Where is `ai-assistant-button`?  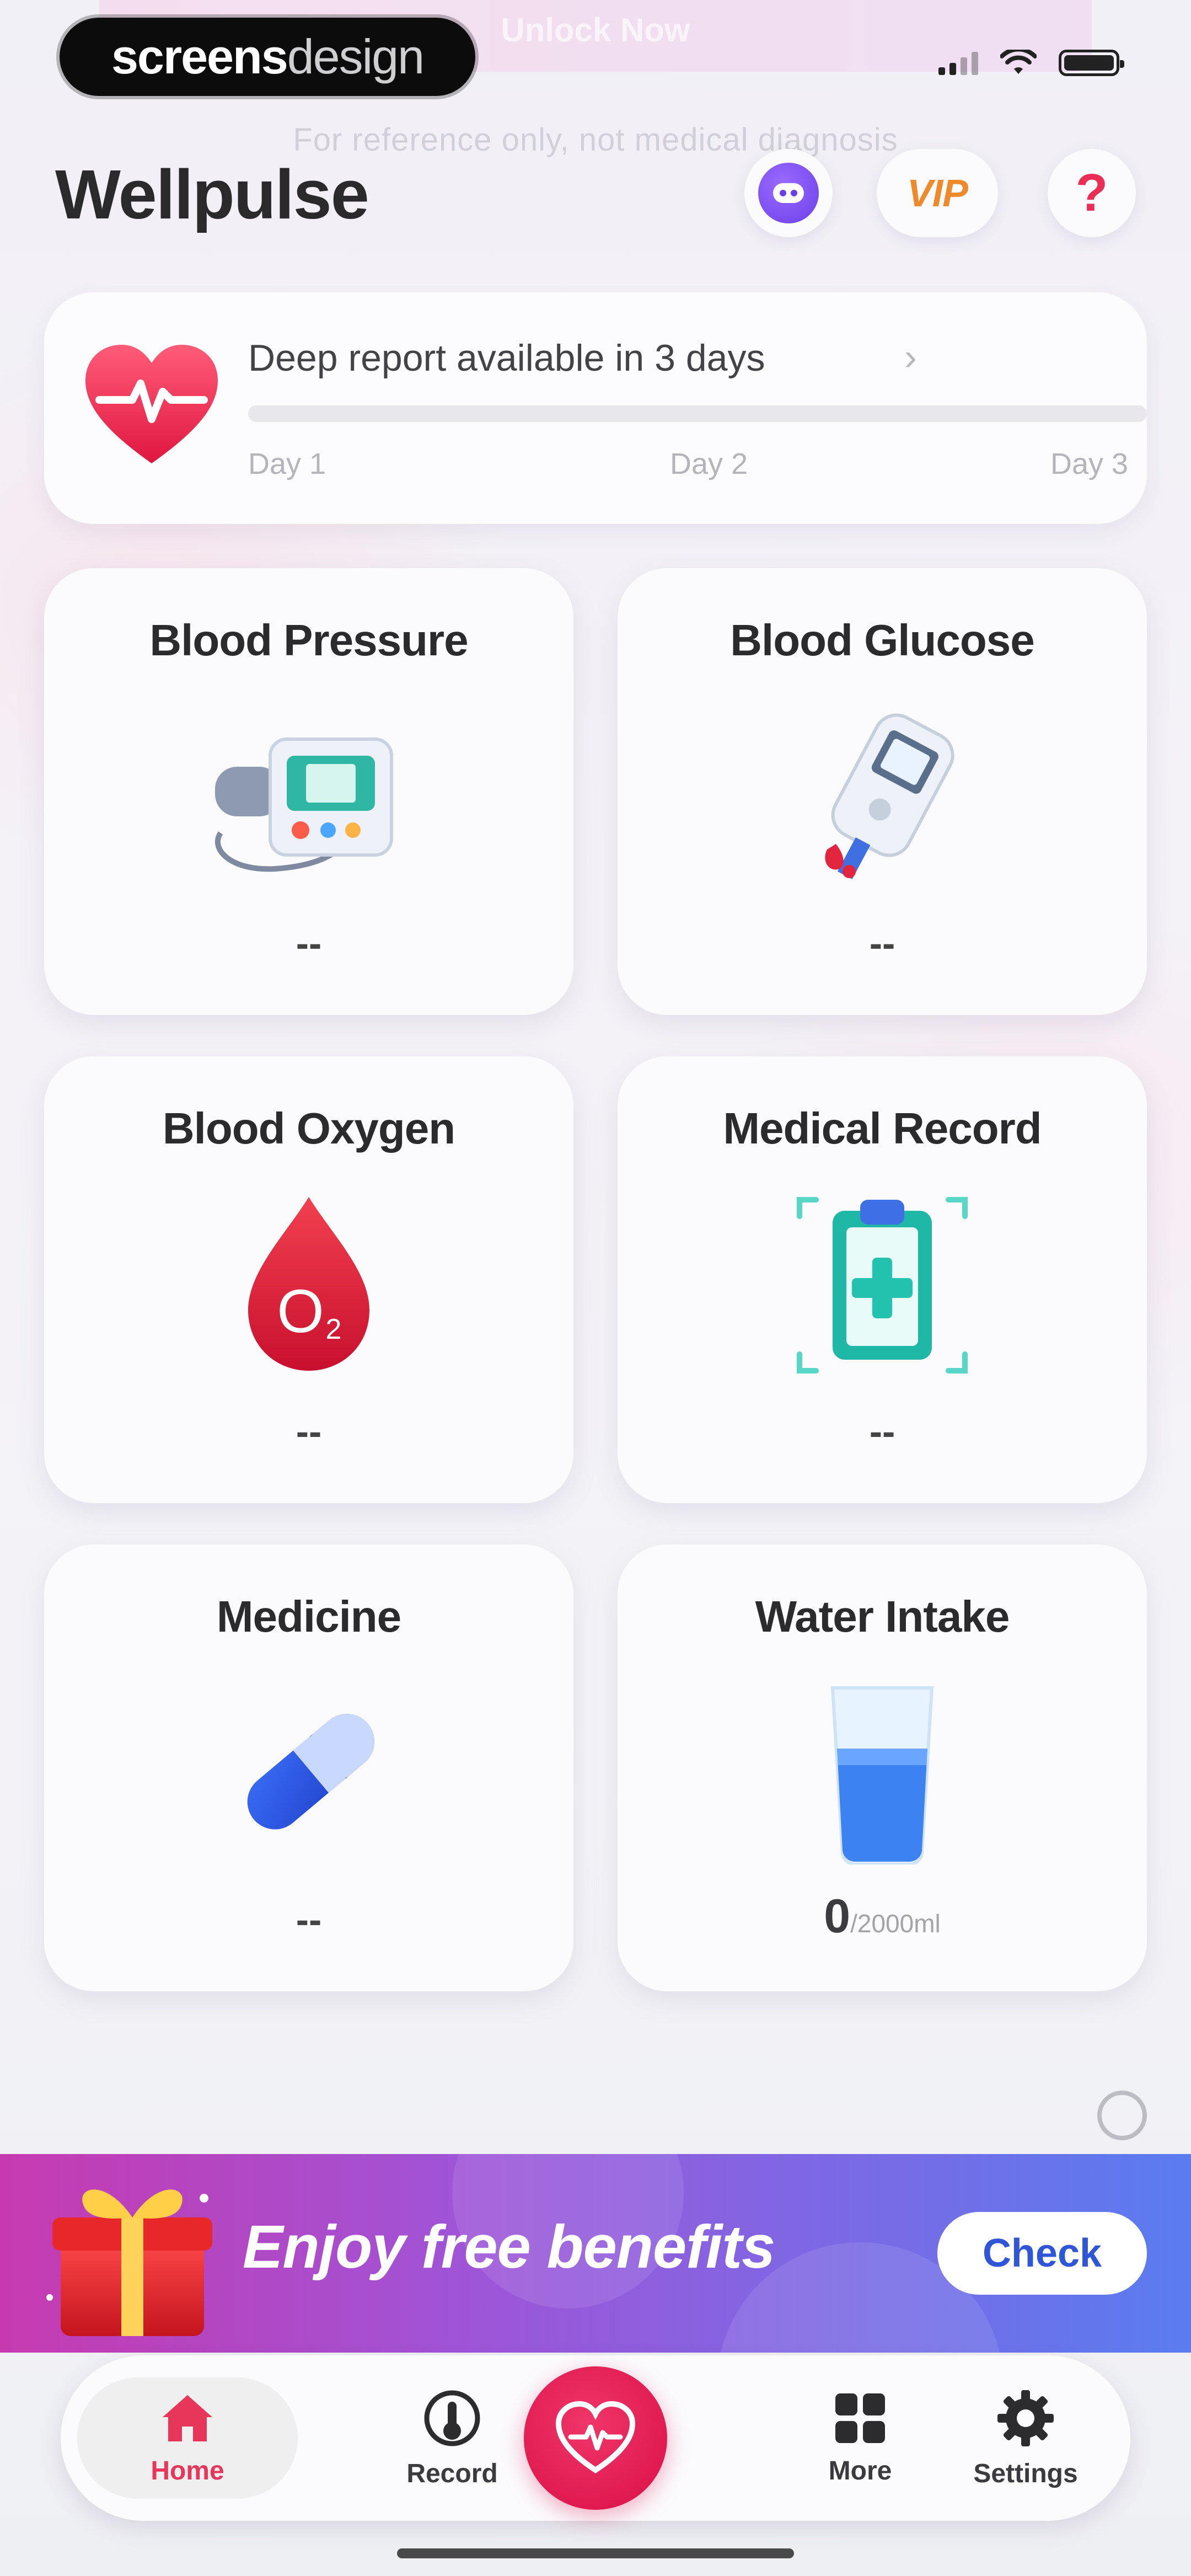
ai-assistant-button is located at coordinates (788, 193).